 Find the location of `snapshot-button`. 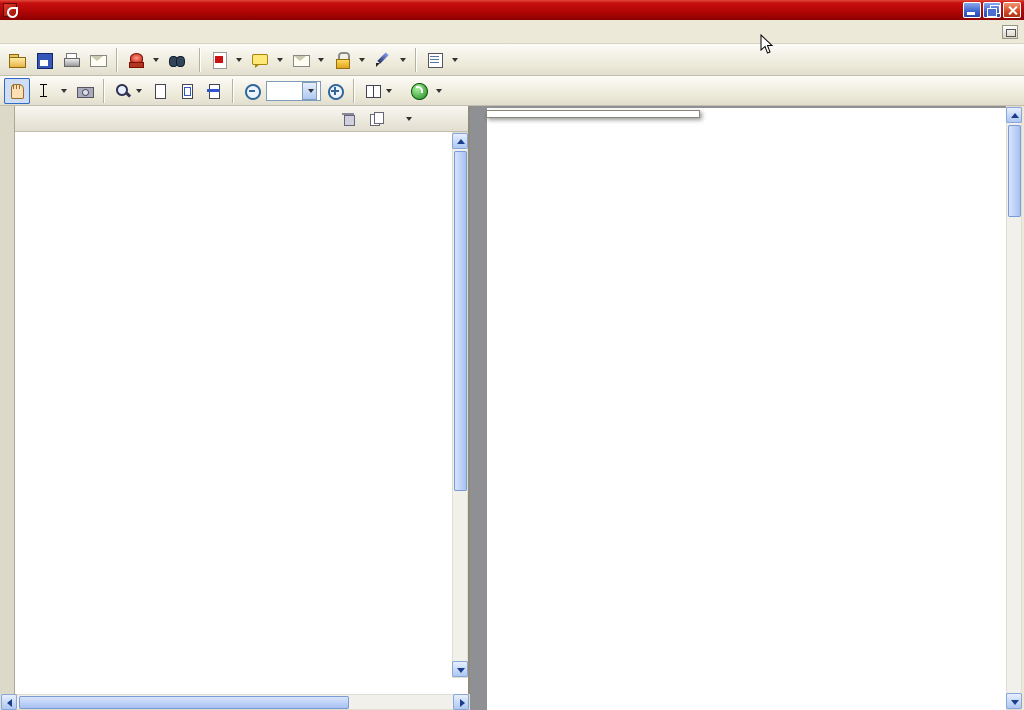

snapshot-button is located at coordinates (85, 91).